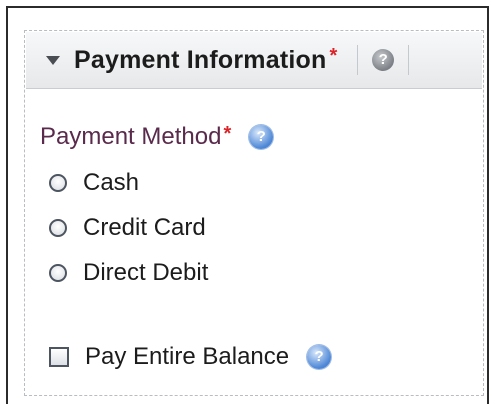  I want to click on panel-header: Payment Information * ?, so click(254, 60).